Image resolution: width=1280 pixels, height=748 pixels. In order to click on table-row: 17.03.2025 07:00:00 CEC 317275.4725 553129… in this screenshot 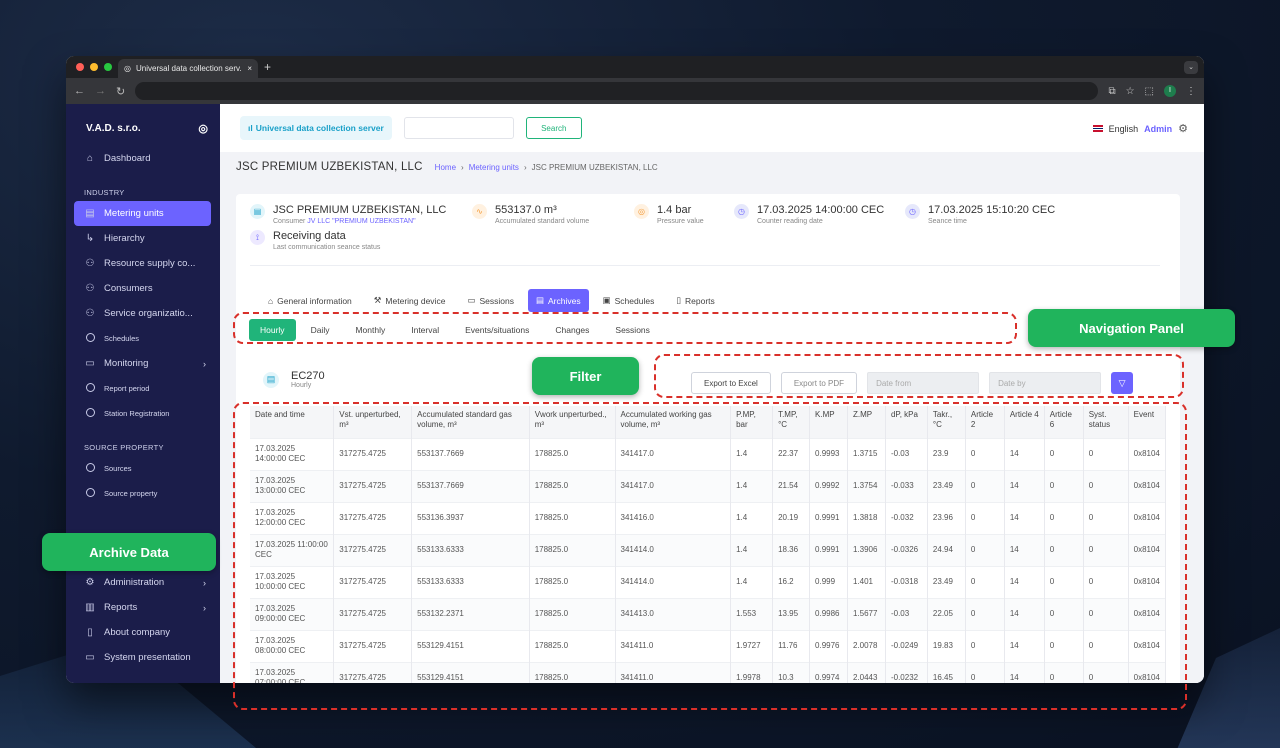, I will do `click(708, 672)`.